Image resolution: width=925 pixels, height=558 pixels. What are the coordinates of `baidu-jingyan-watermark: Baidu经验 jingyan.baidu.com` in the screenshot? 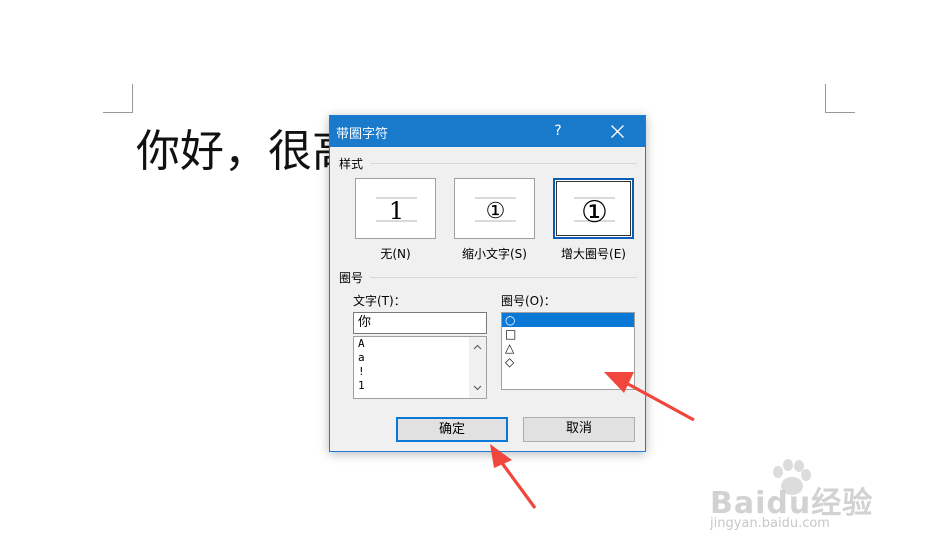 It's located at (795, 503).